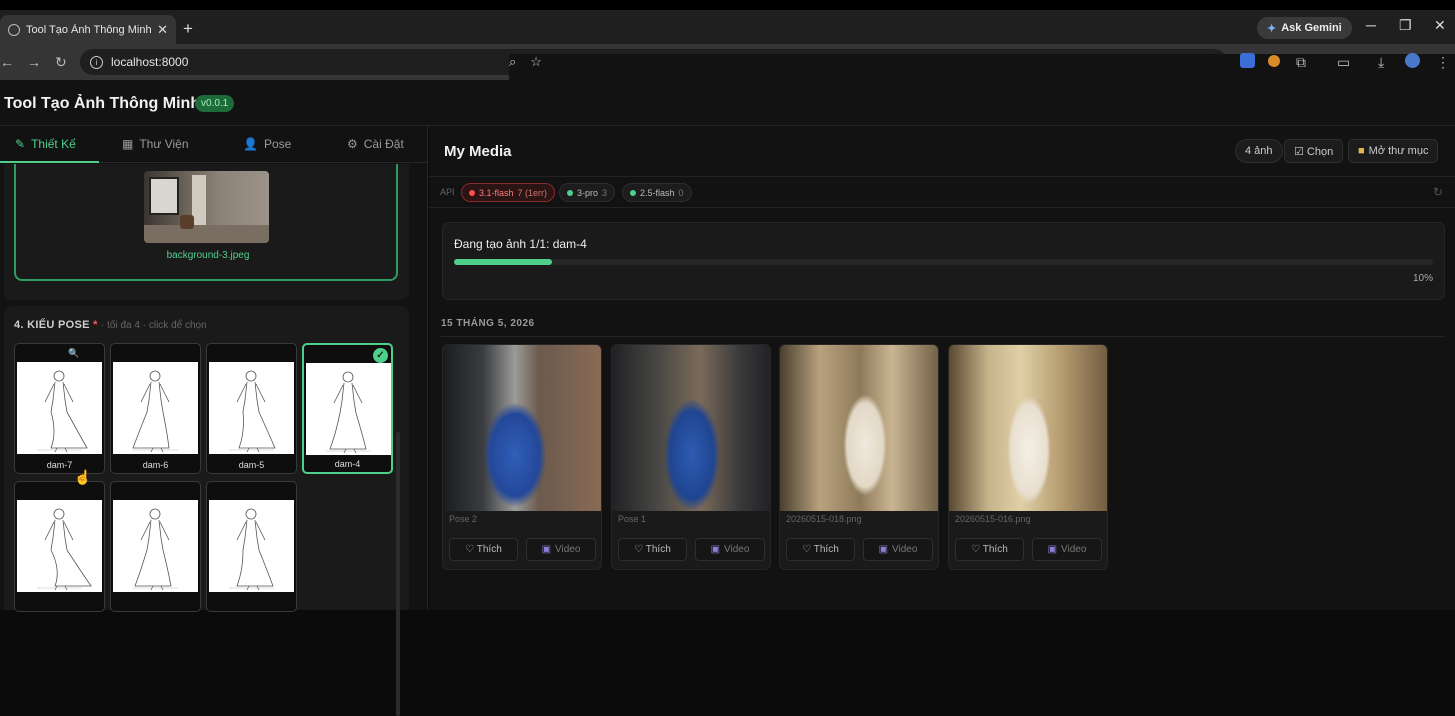  I want to click on date-group-header: 15 THÁNG 5, 2026, so click(488, 323).